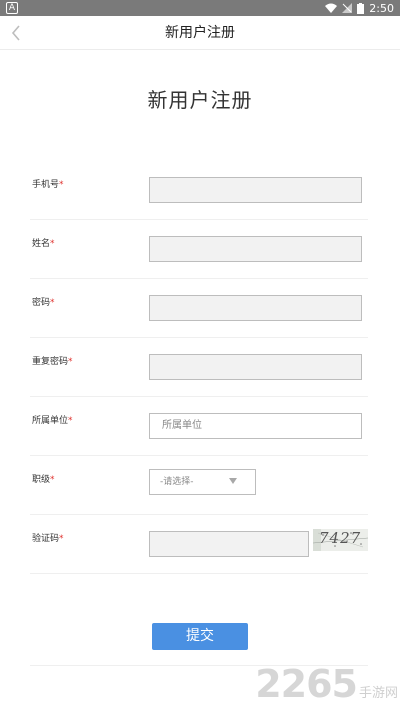 The width and height of the screenshot is (400, 710). I want to click on repeat-password-row: 重复密码*, so click(199, 367).